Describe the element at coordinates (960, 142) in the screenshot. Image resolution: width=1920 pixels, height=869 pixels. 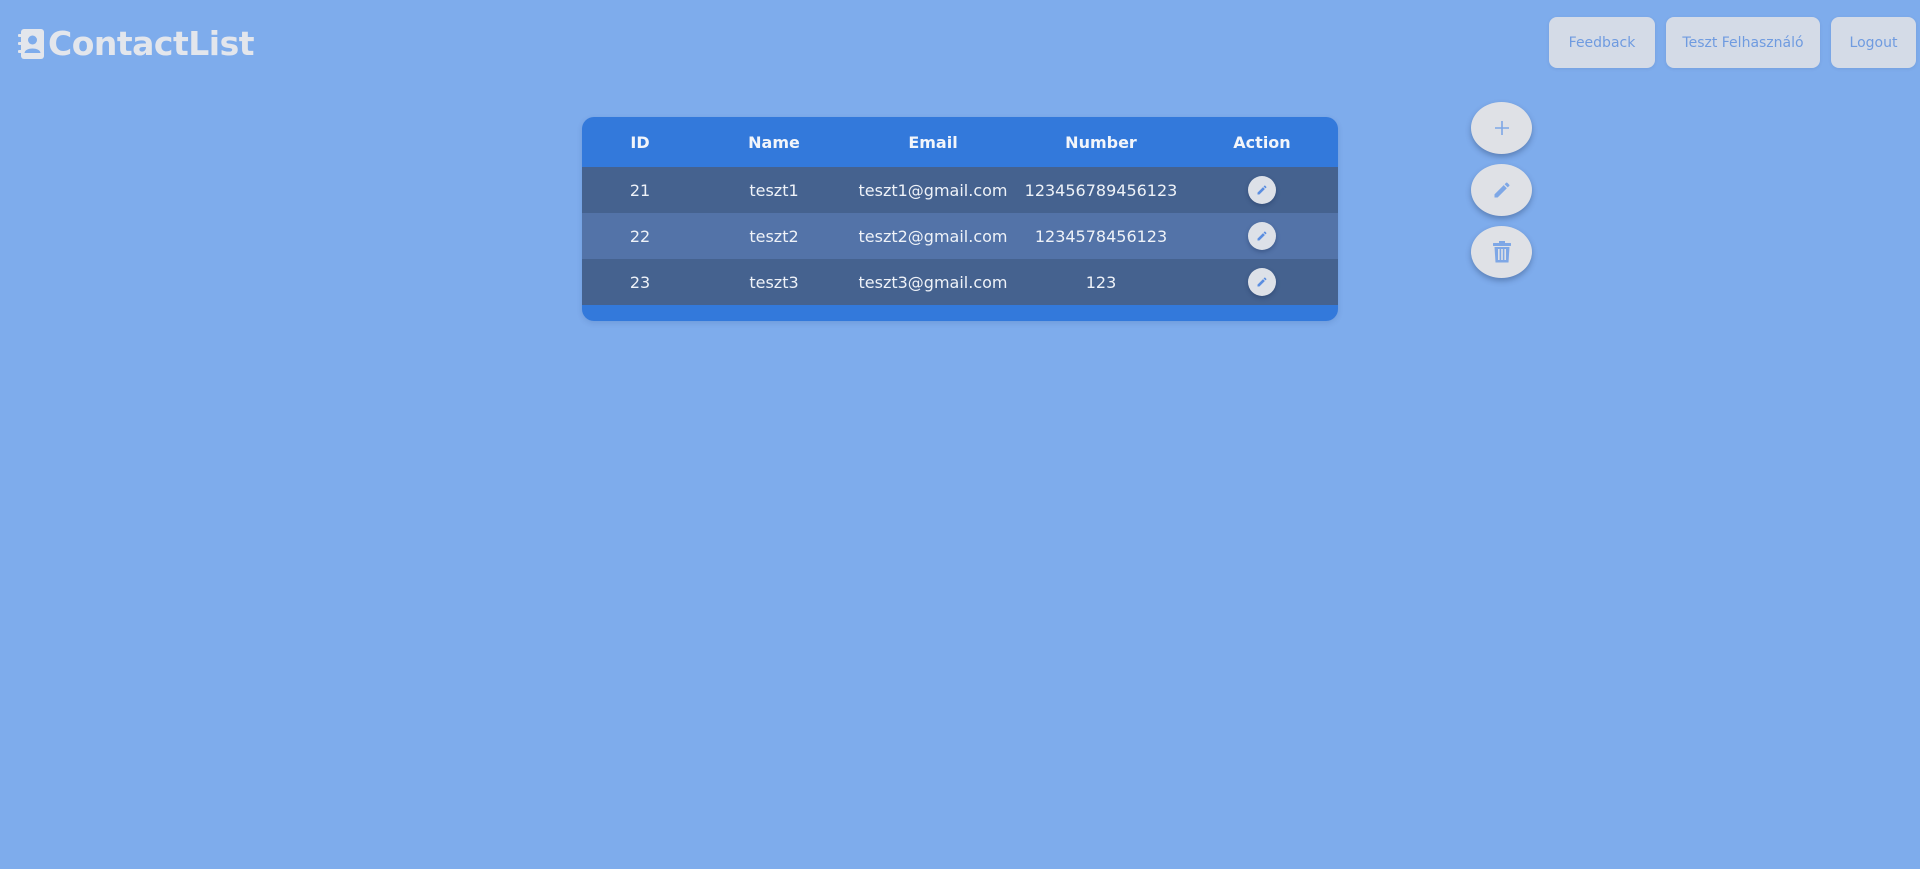
I see `table-header: ID Name Email Number Action` at that location.